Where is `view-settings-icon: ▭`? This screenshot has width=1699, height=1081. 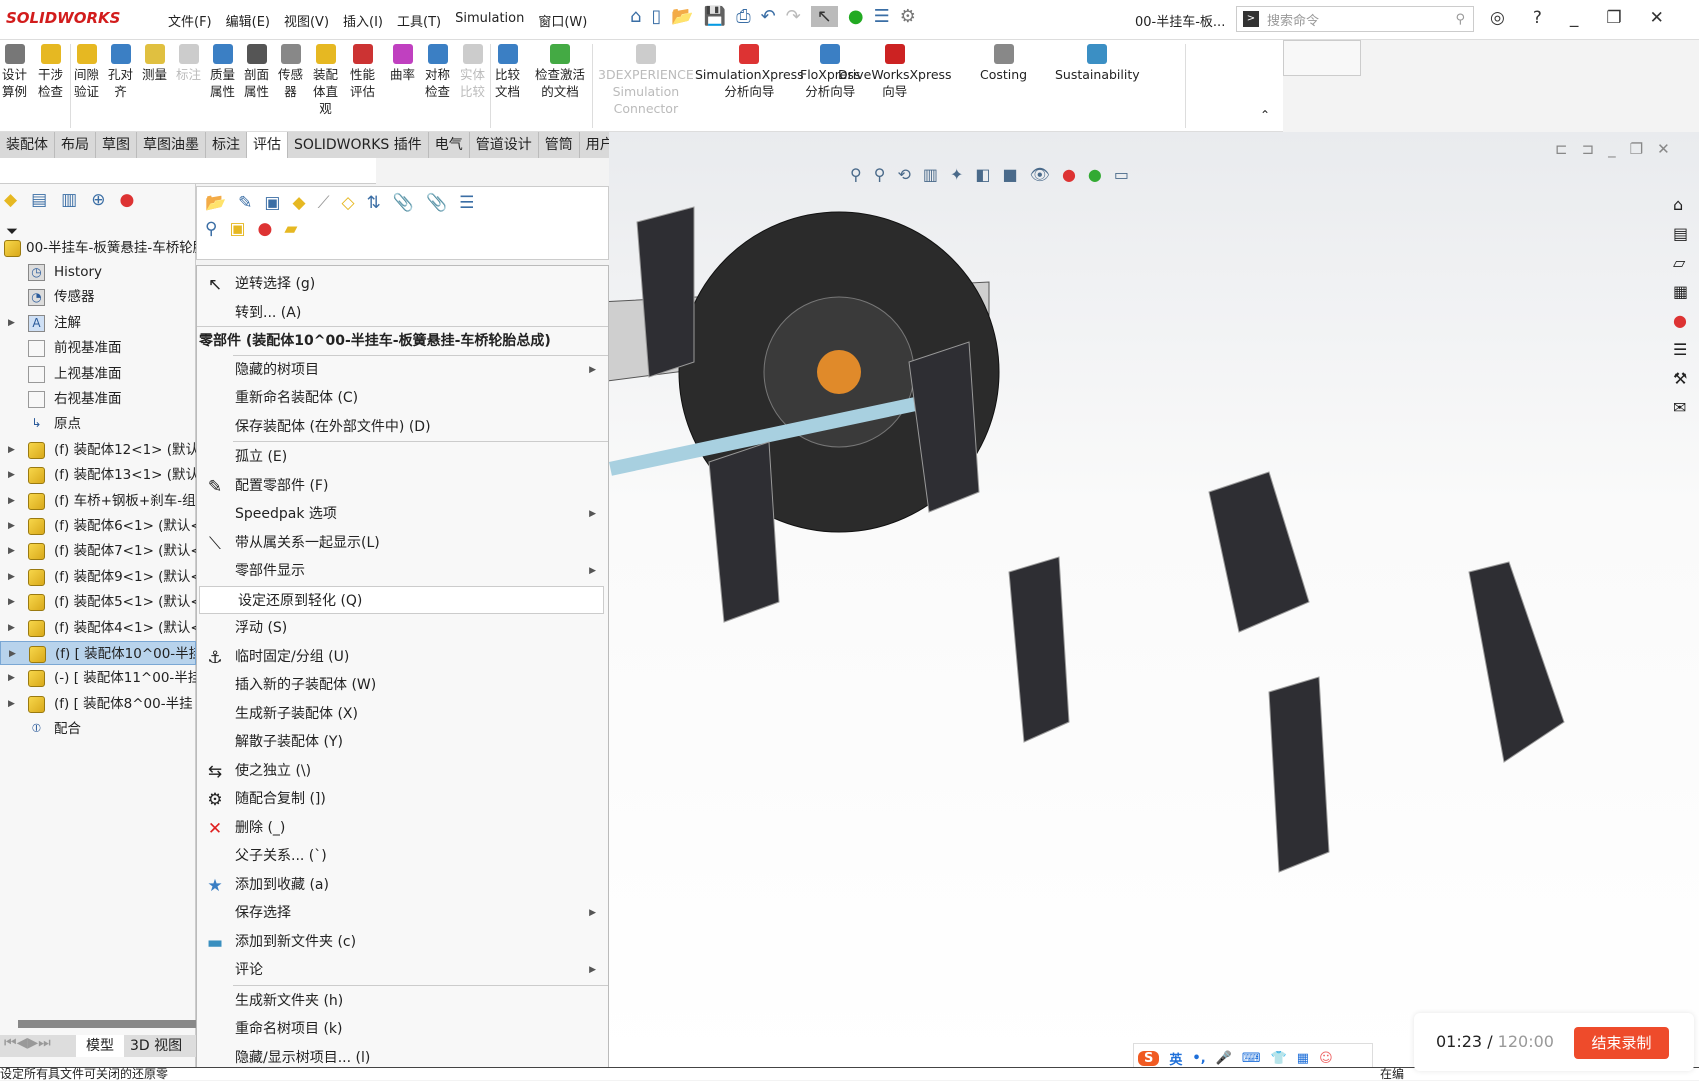
view-settings-icon: ▭ is located at coordinates (1121, 174).